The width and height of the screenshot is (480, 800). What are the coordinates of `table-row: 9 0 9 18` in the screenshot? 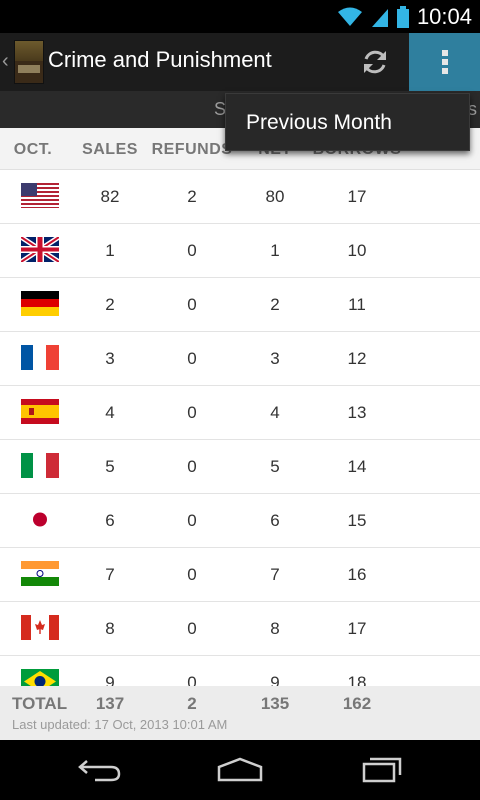 It's located at (240, 671).